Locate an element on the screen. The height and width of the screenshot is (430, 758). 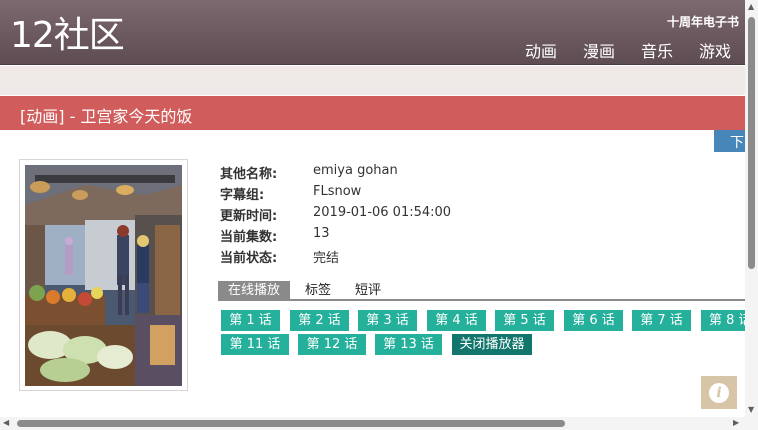
close-player-button: 关闭播放器 is located at coordinates (492, 344).